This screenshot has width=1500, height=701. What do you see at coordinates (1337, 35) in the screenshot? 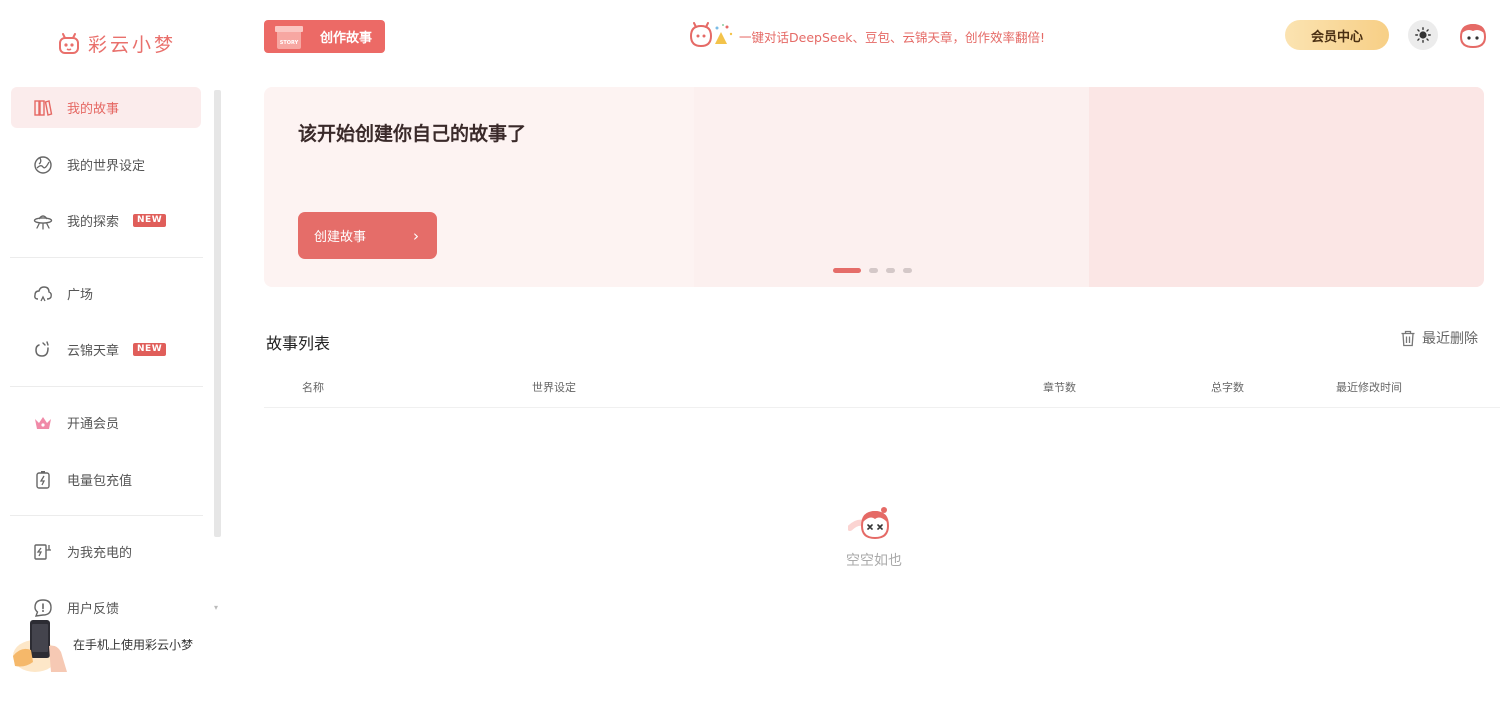
I see `vip-center-button: 会员中心` at bounding box center [1337, 35].